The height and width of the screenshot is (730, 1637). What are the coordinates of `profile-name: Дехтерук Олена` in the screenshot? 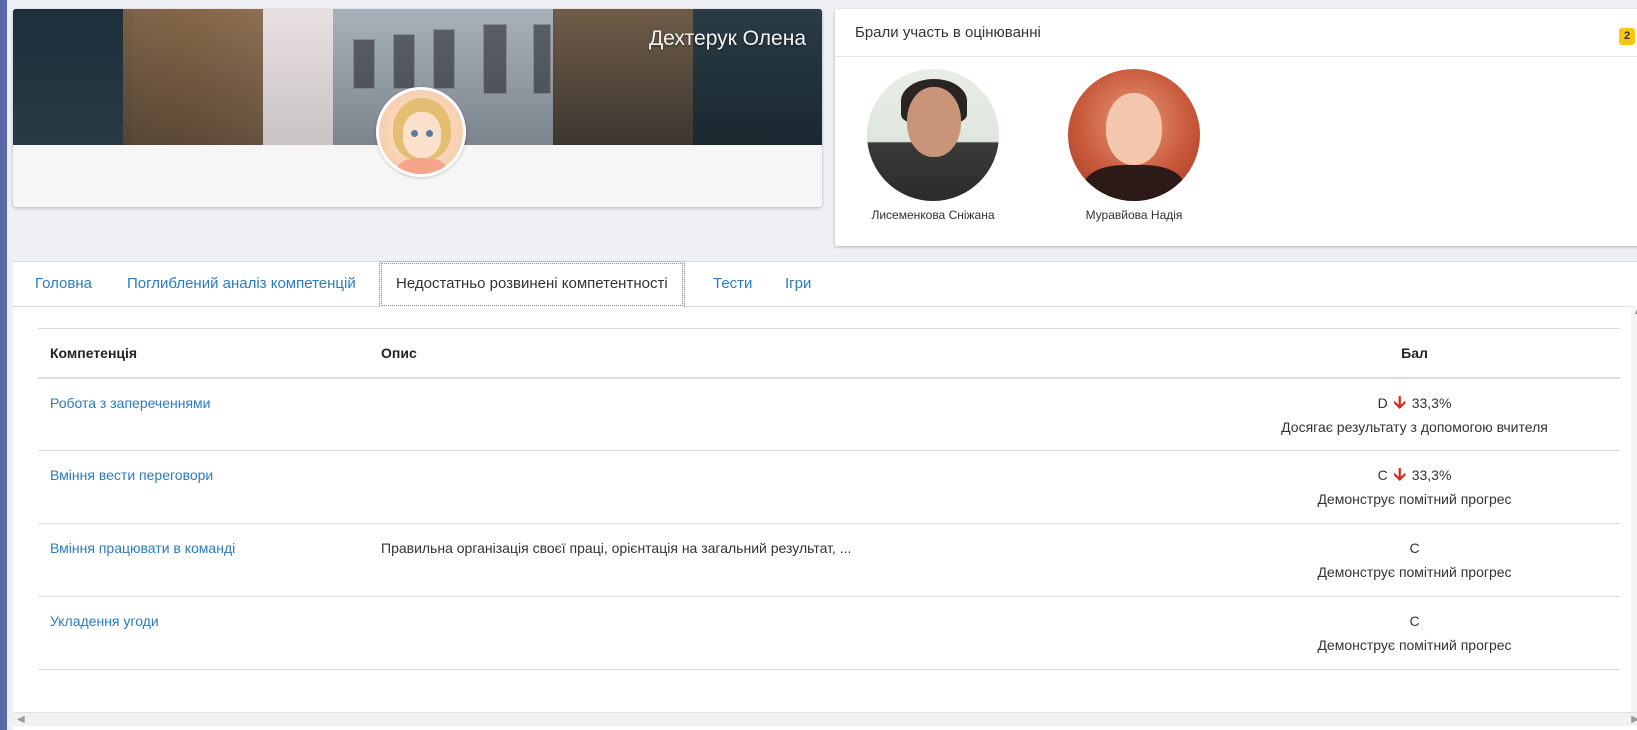 It's located at (727, 38).